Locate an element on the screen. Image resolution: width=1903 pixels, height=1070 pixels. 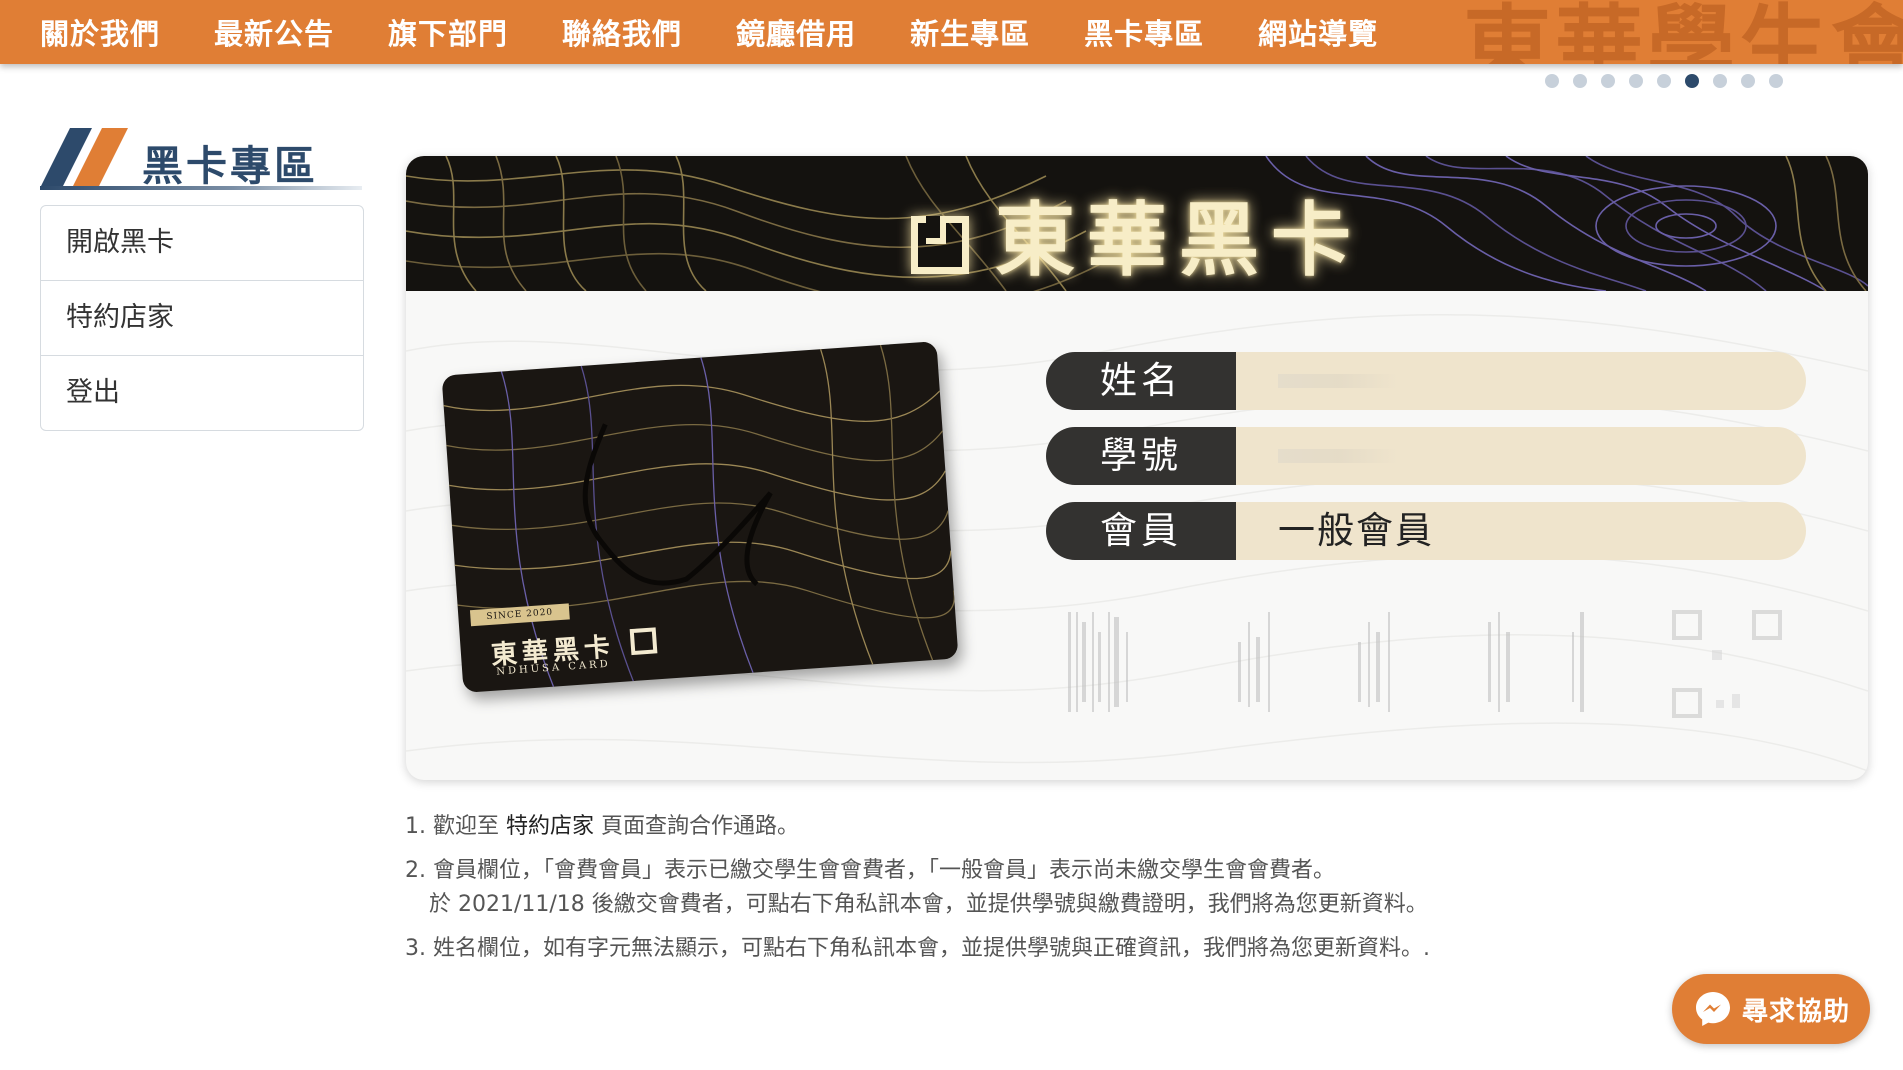
carousel-dot-active is located at coordinates (1692, 81).